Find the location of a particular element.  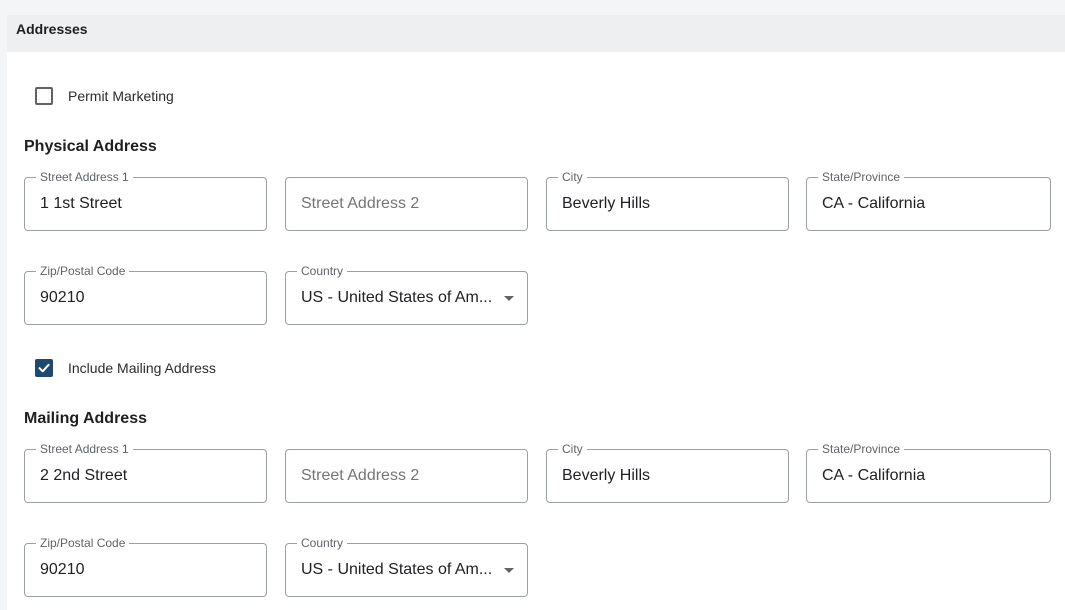

section-header: Addresses is located at coordinates (536, 33).